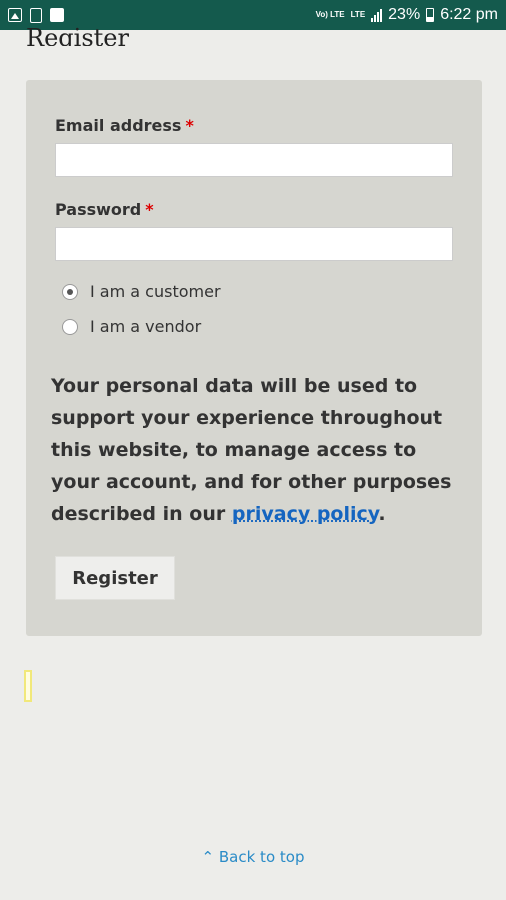  I want to click on password-label: Password *, so click(104, 209).